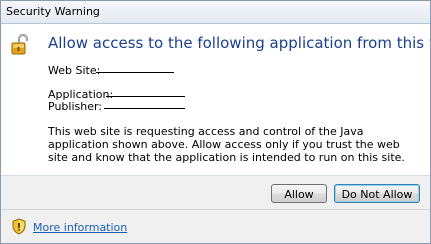  I want to click on do-not-allow-button: Do Not Allow, so click(377, 193).